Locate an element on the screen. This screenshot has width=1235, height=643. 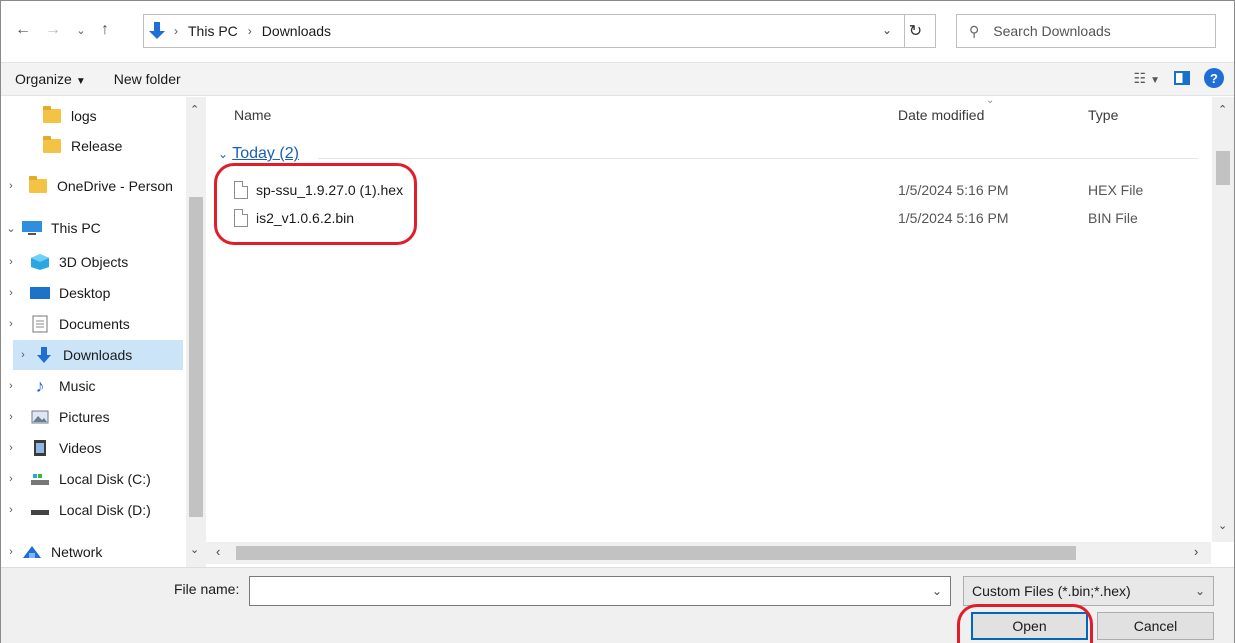
nav-item-local-disk-c: › Local Disk (C:) is located at coordinates (93, 479).